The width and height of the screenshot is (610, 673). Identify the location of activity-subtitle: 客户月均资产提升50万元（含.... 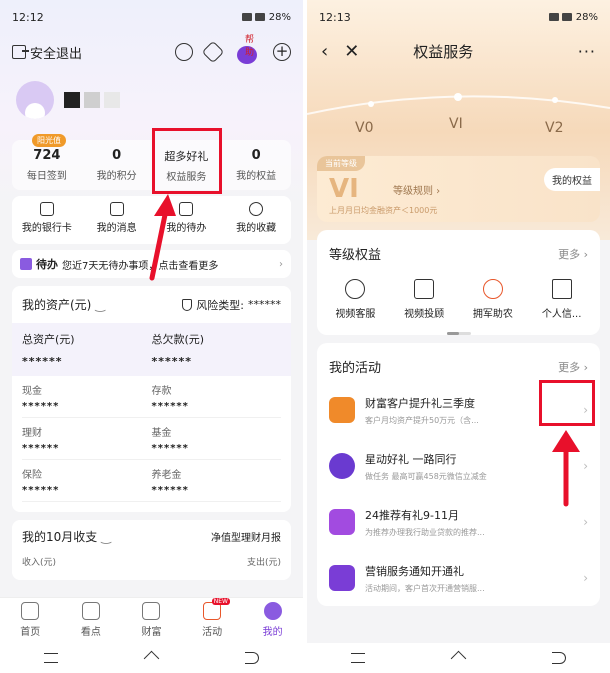
(422, 420).